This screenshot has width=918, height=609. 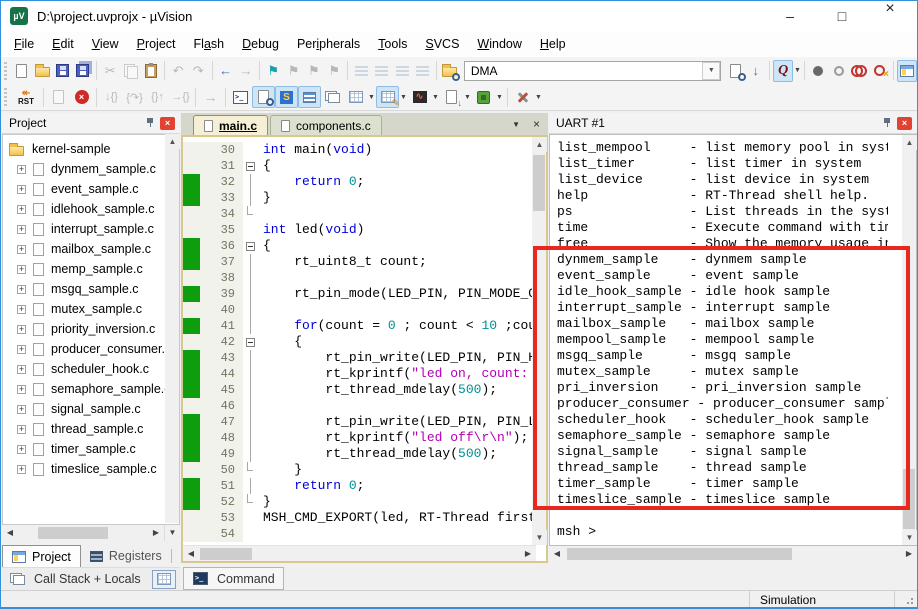 What do you see at coordinates (63, 44) in the screenshot?
I see `menu-edit: Edit` at bounding box center [63, 44].